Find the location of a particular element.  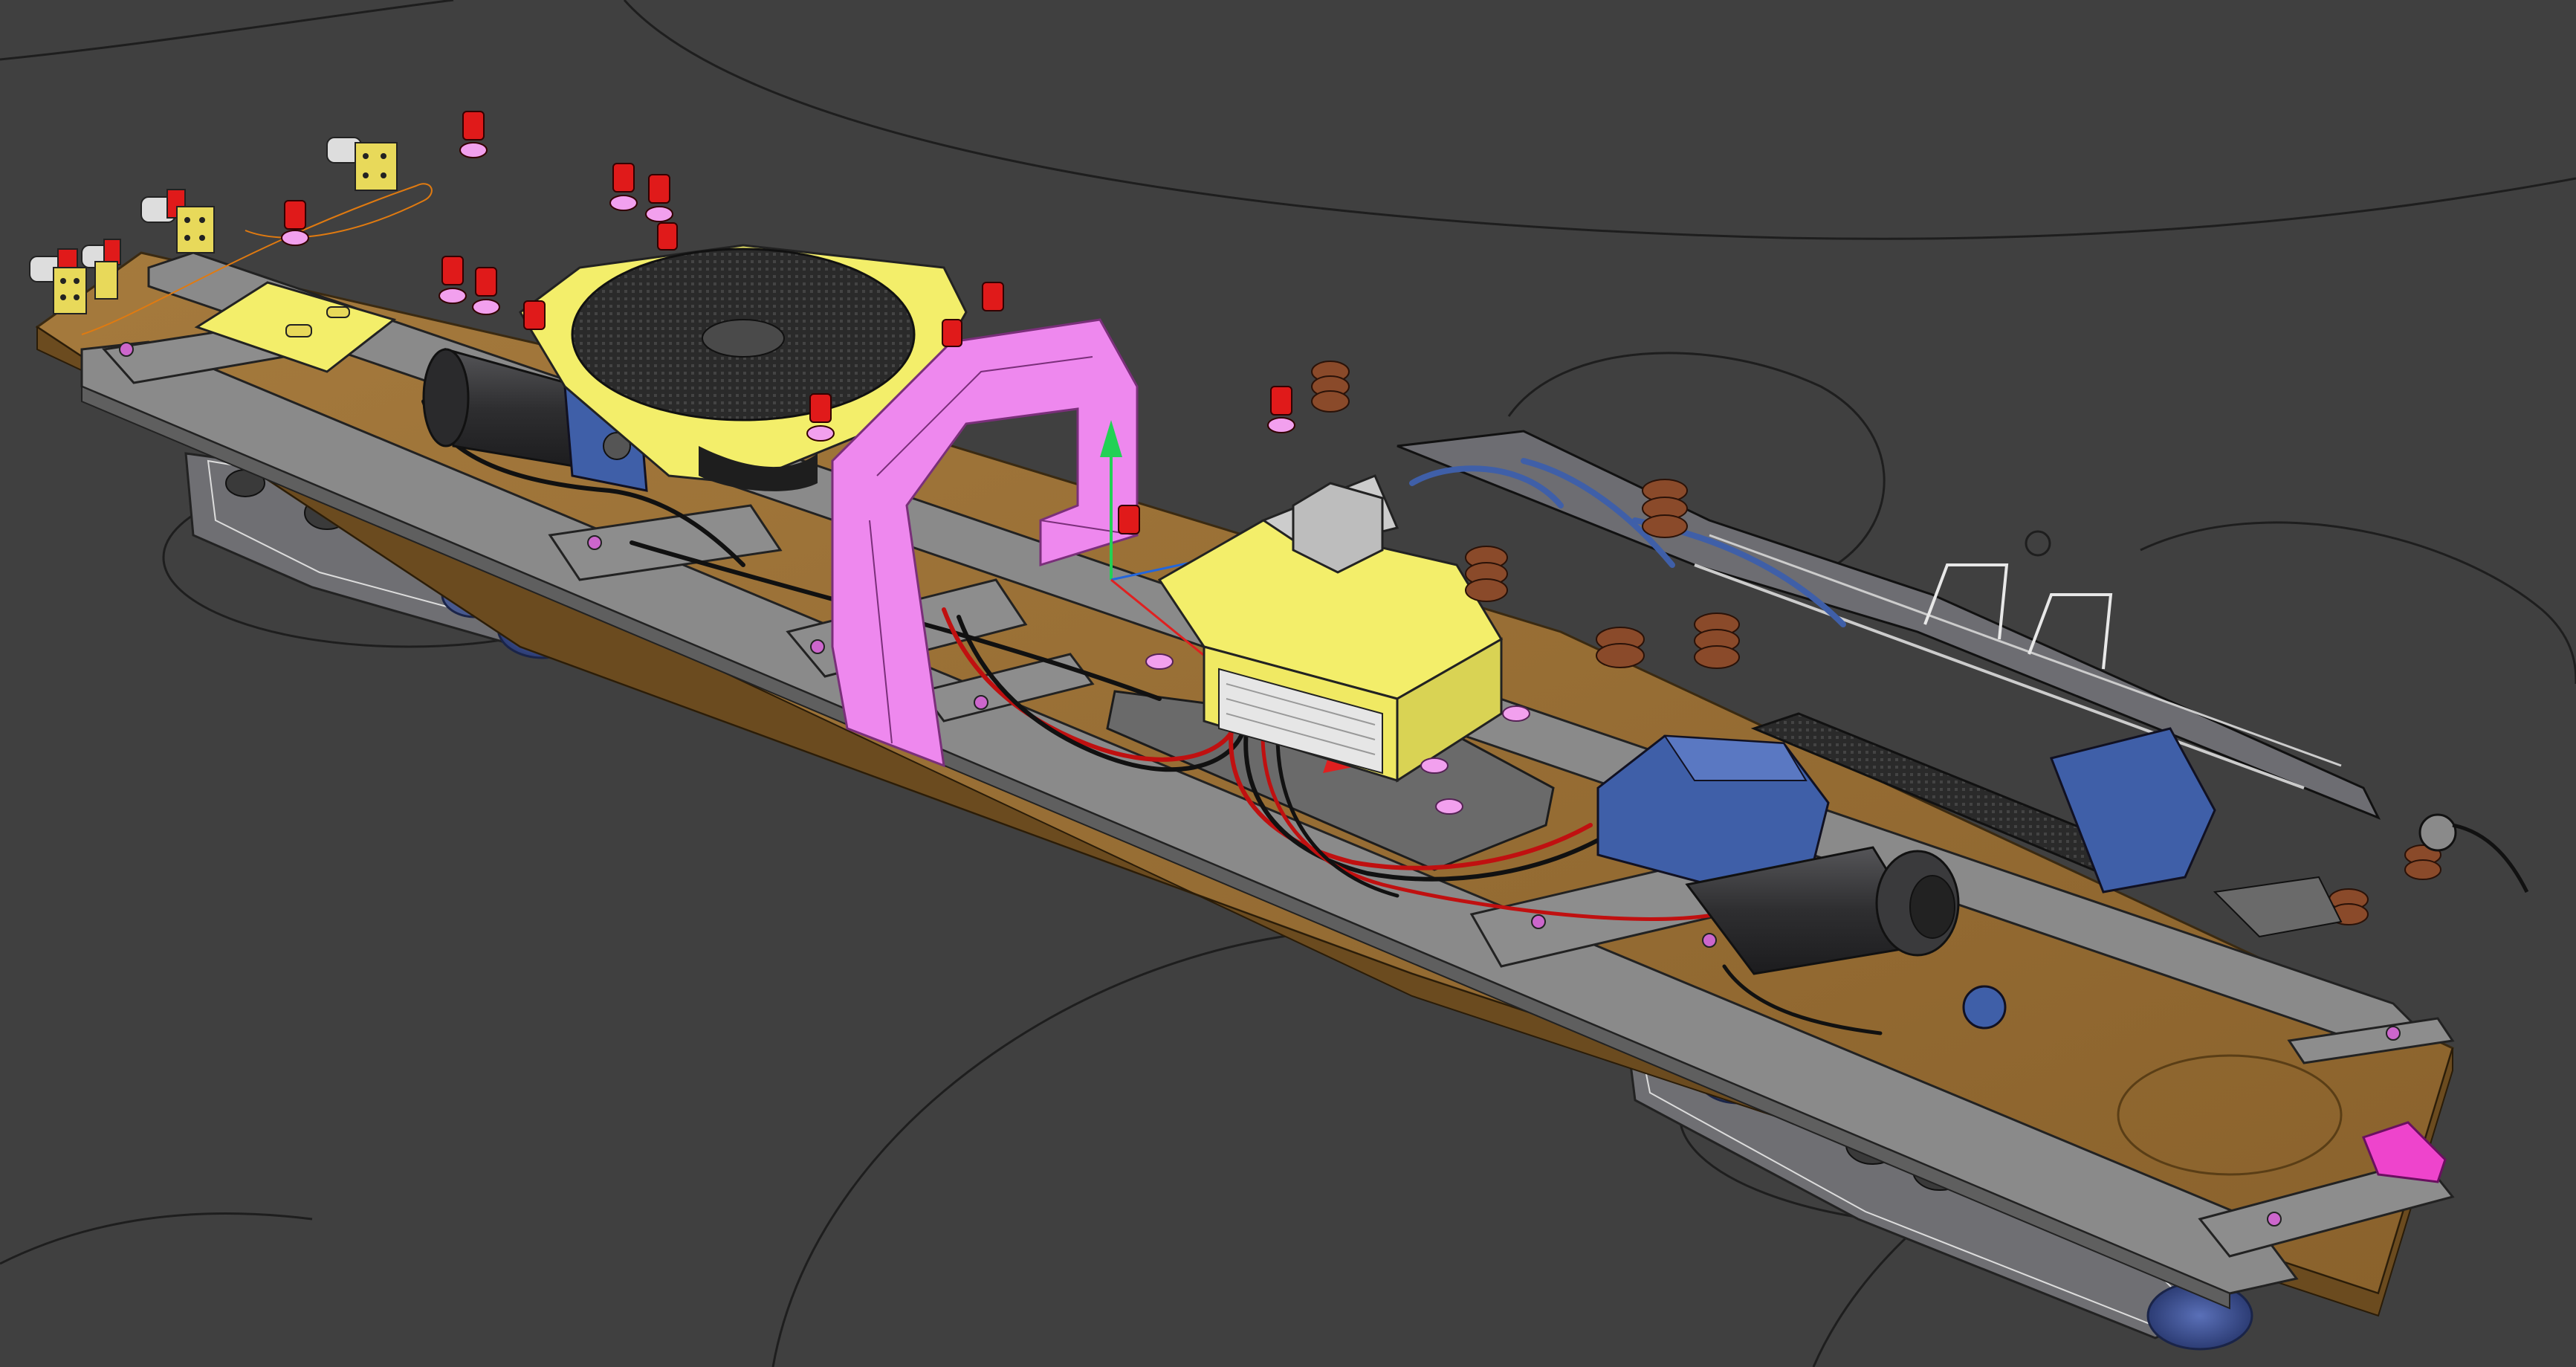

fan-hub is located at coordinates (743, 338).